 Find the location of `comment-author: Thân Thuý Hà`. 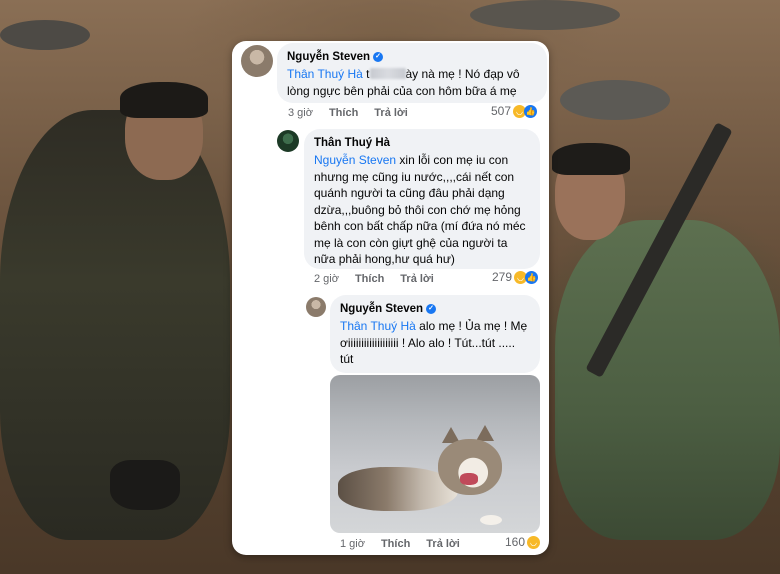

comment-author: Thân Thuý Hà is located at coordinates (422, 143).